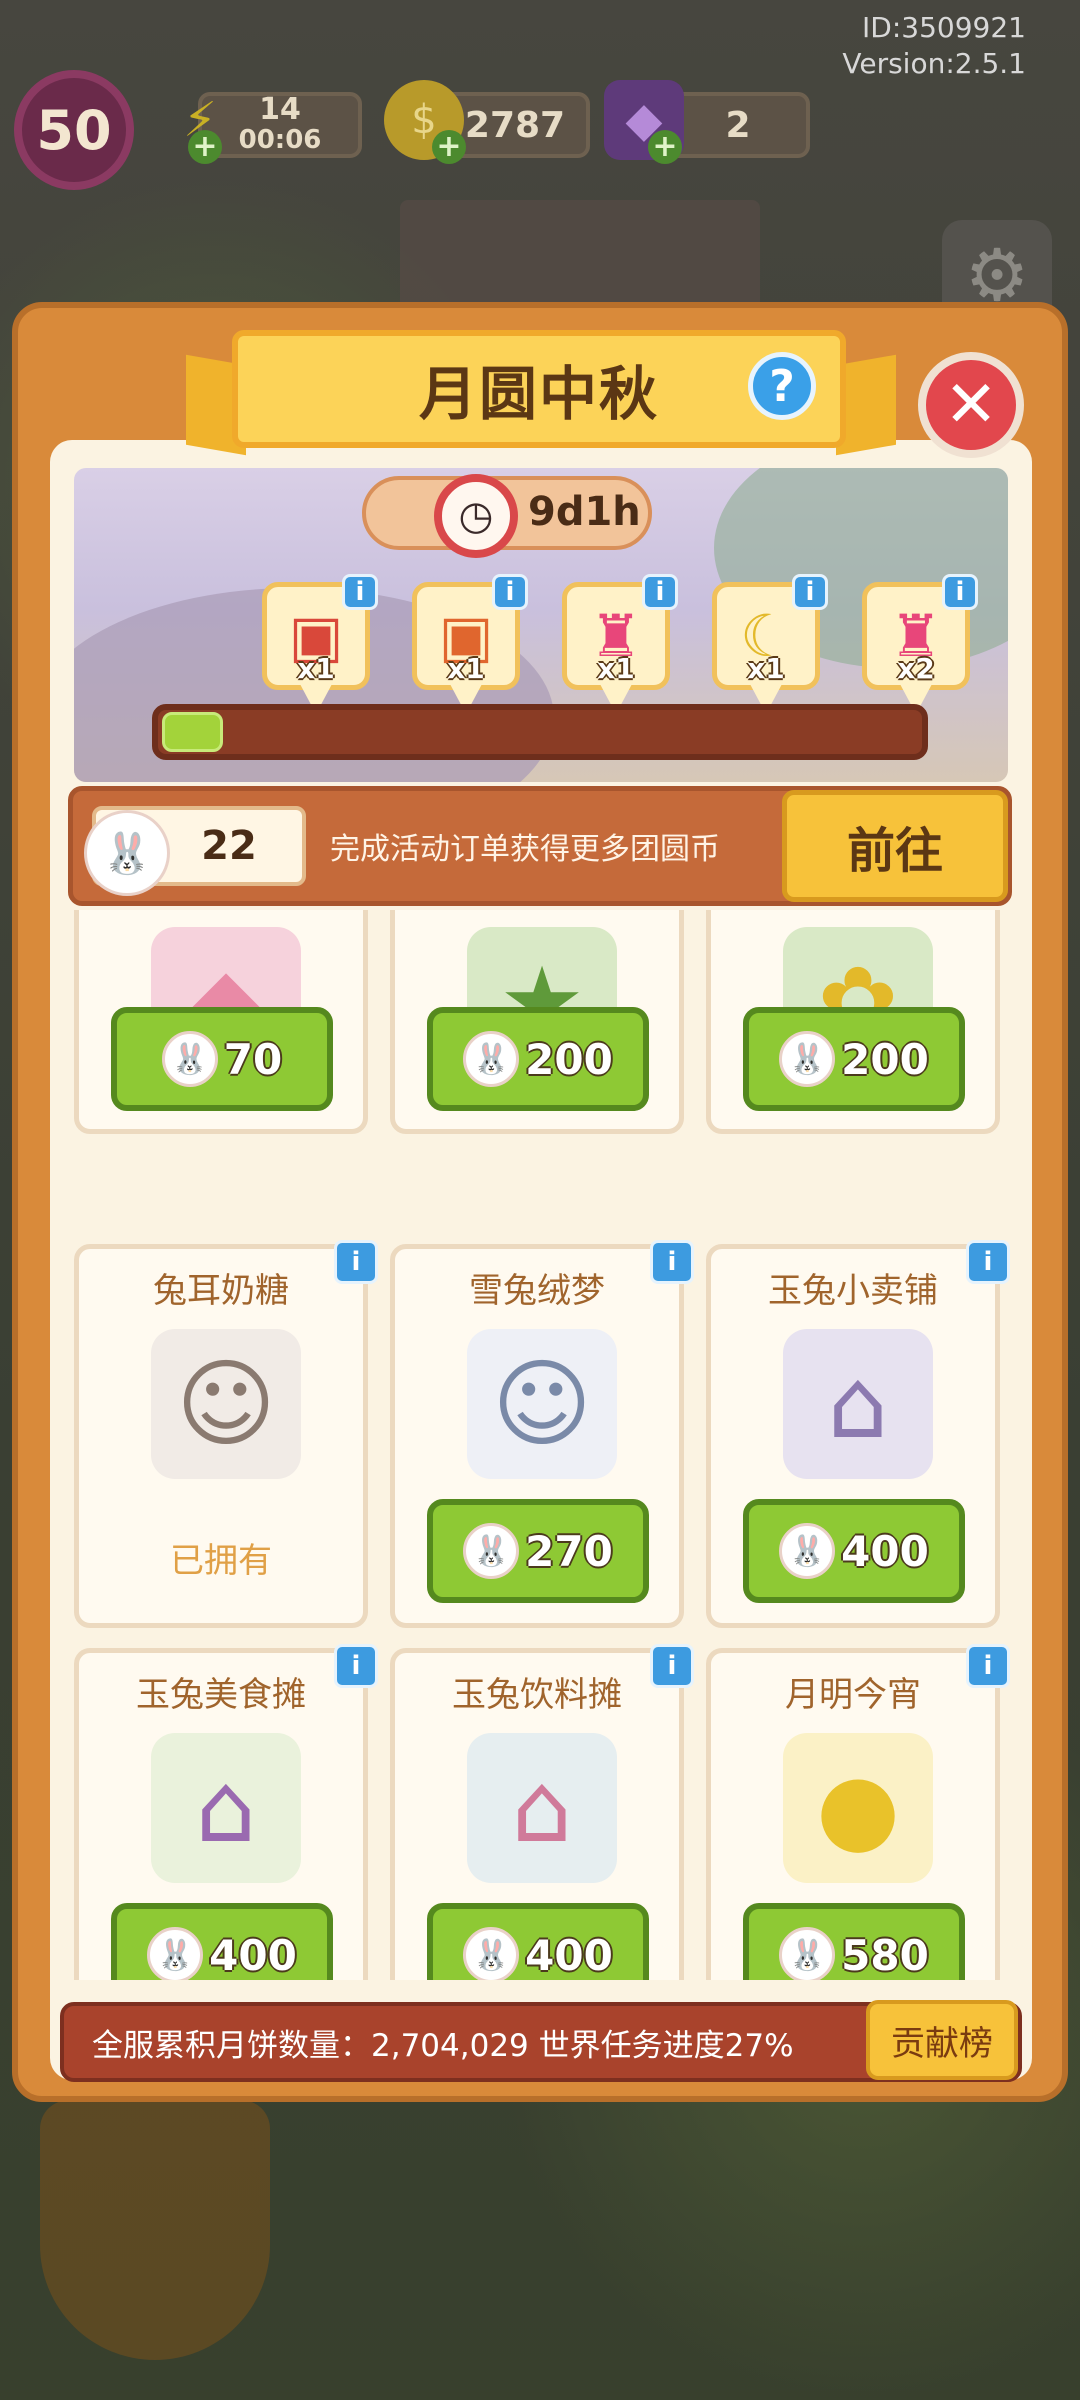  Describe the element at coordinates (205, 147) in the screenshot. I see `add-energy-button: +` at that location.